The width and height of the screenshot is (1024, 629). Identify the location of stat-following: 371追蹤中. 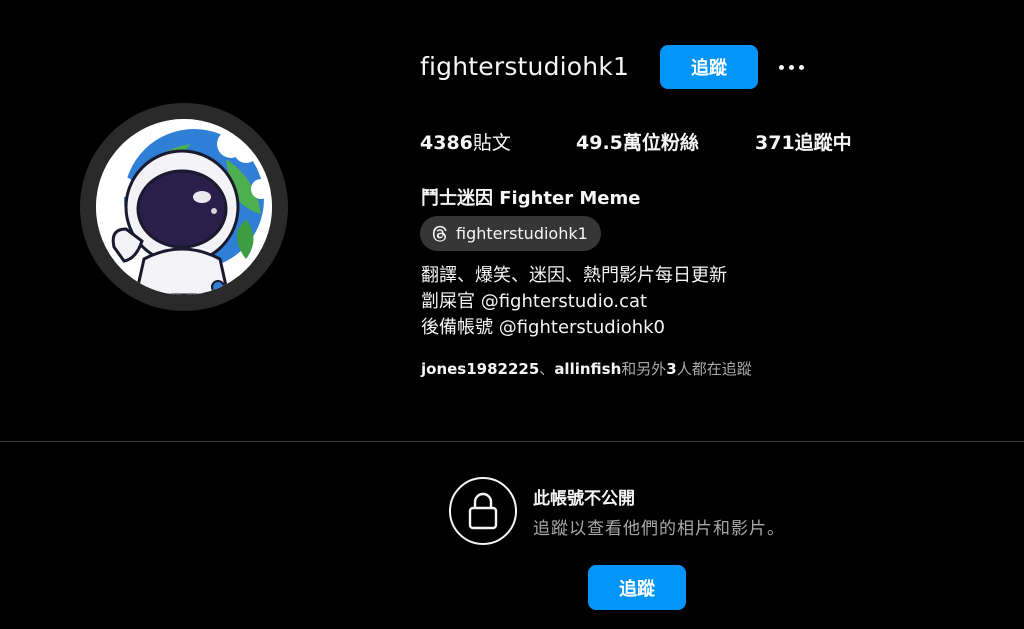
(803, 141).